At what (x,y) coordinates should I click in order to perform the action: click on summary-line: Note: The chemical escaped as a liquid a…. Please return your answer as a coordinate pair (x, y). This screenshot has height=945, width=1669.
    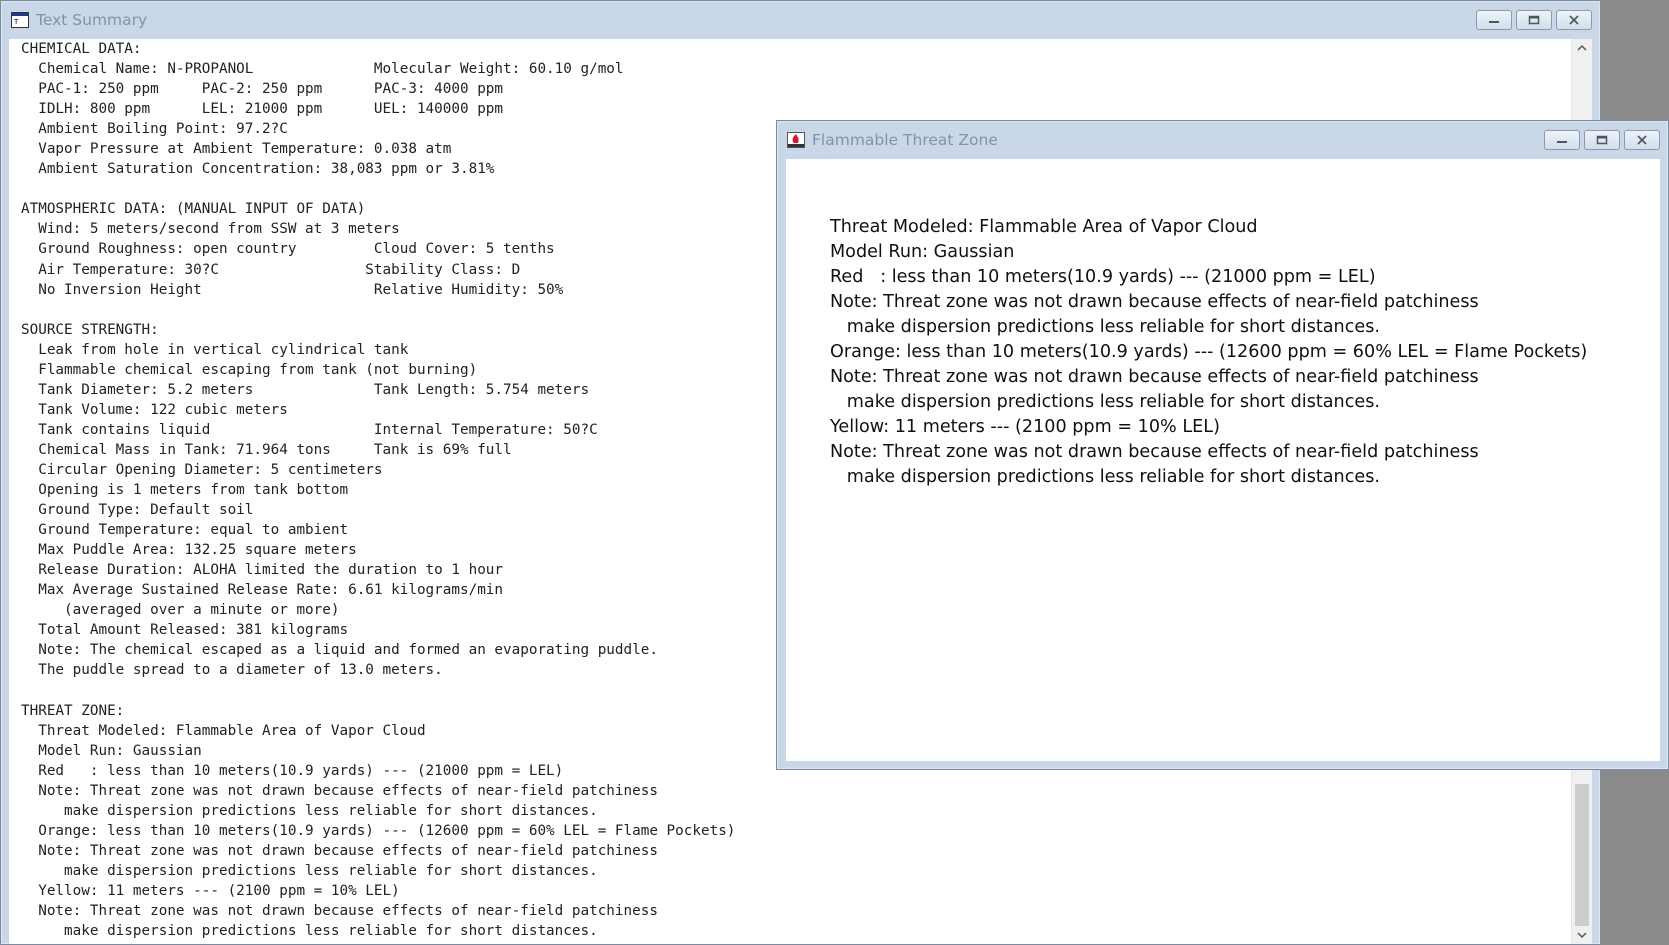
    Looking at the image, I should click on (339, 650).